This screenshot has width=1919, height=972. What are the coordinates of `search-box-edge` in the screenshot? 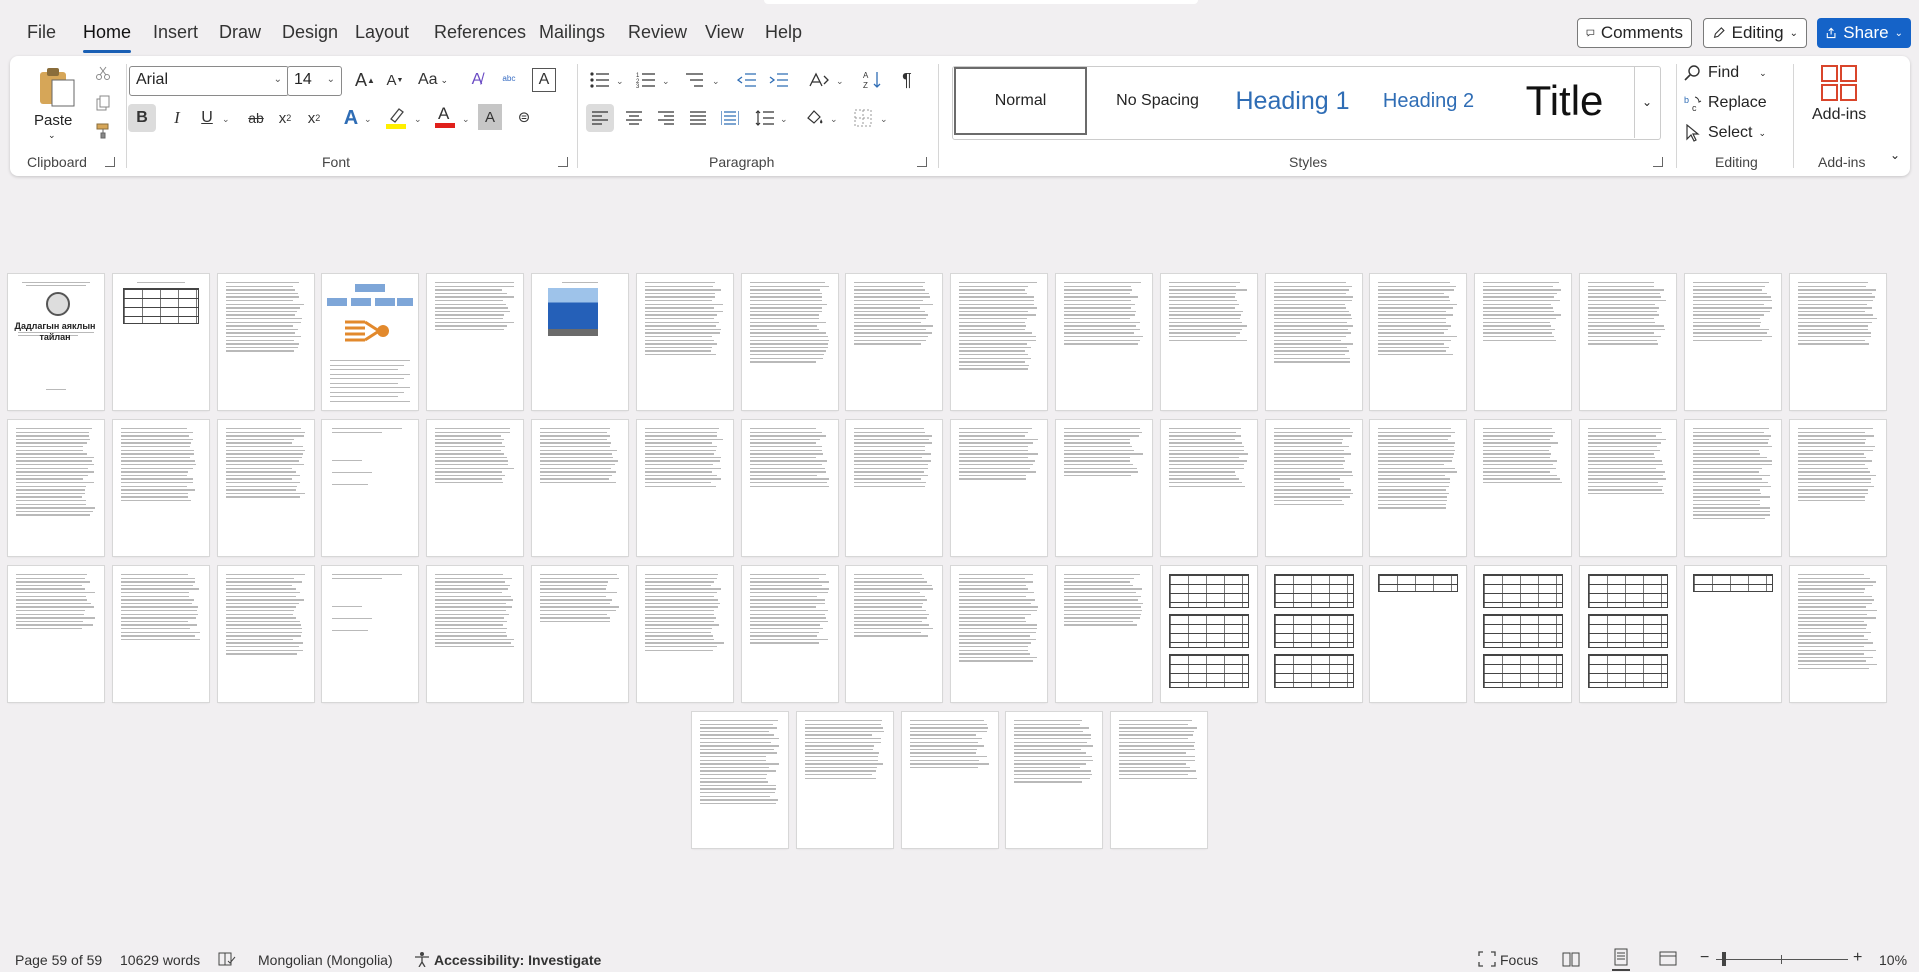 It's located at (981, 2).